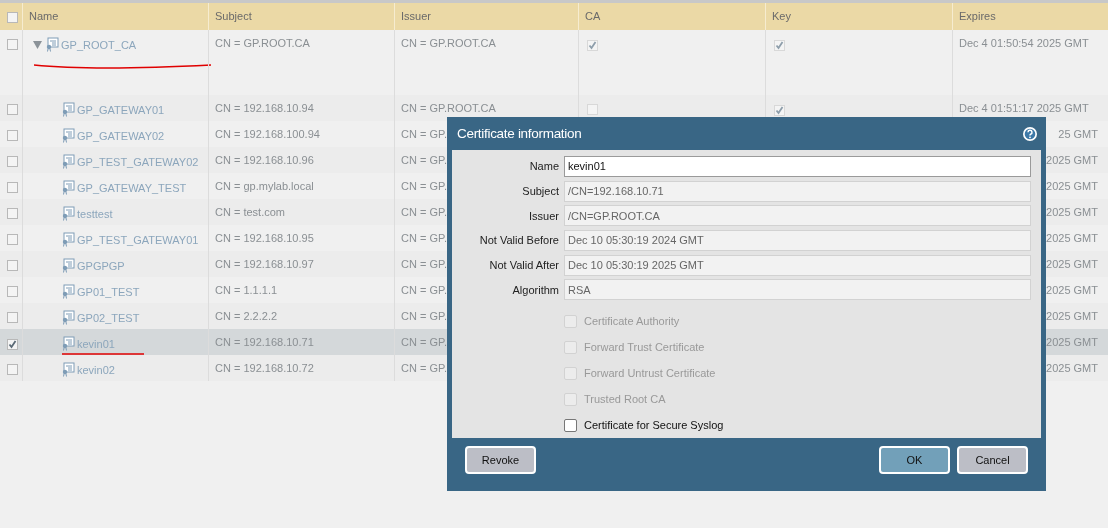  Describe the element at coordinates (301, 368) in the screenshot. I see `subject-cell: CN = 192.168.10.72` at that location.